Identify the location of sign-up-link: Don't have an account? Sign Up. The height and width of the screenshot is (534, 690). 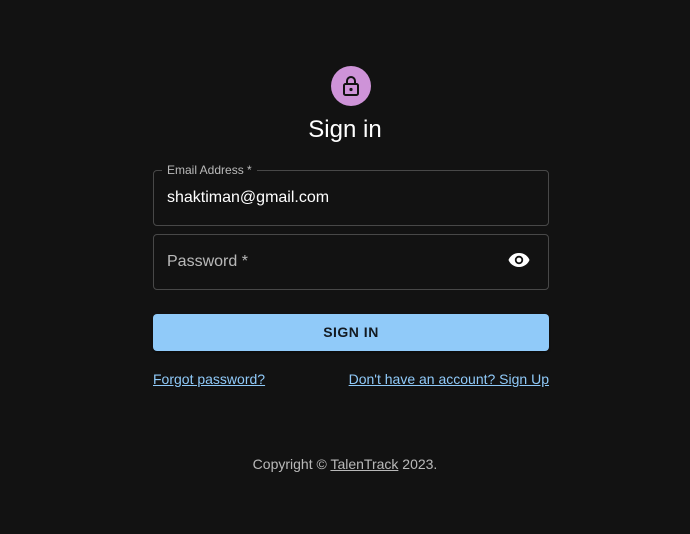
(449, 379).